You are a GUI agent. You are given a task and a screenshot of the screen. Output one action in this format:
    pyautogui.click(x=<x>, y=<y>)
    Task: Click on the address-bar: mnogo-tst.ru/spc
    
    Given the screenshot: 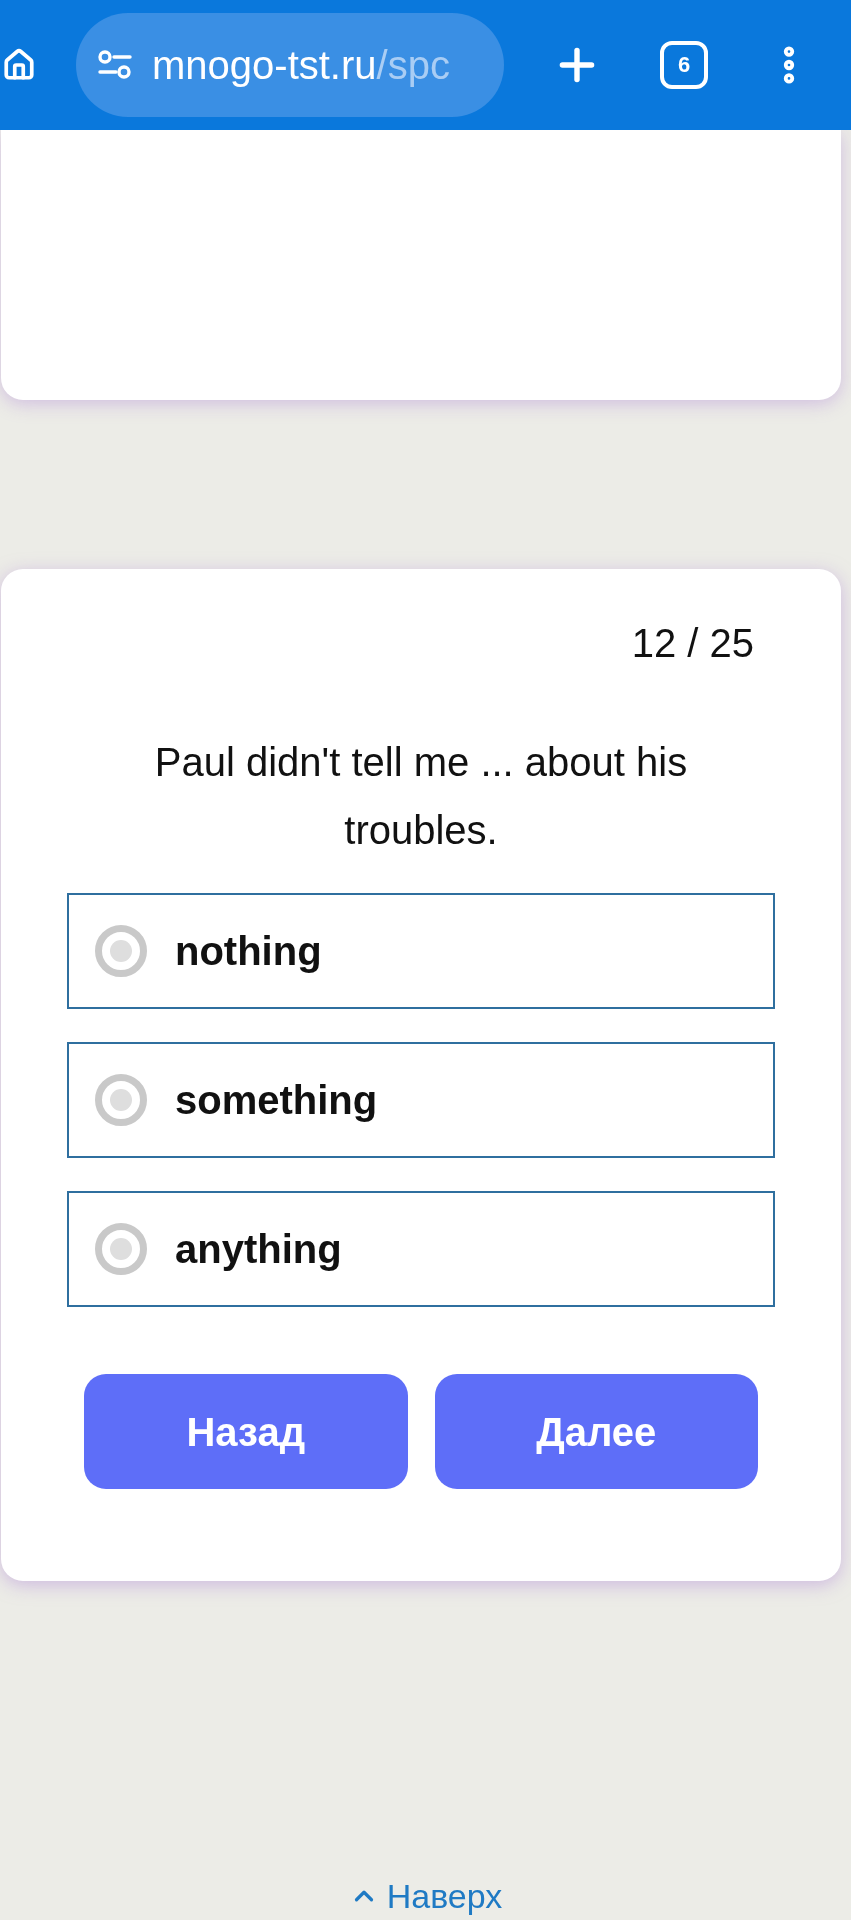 What is the action you would take?
    pyautogui.click(x=290, y=65)
    